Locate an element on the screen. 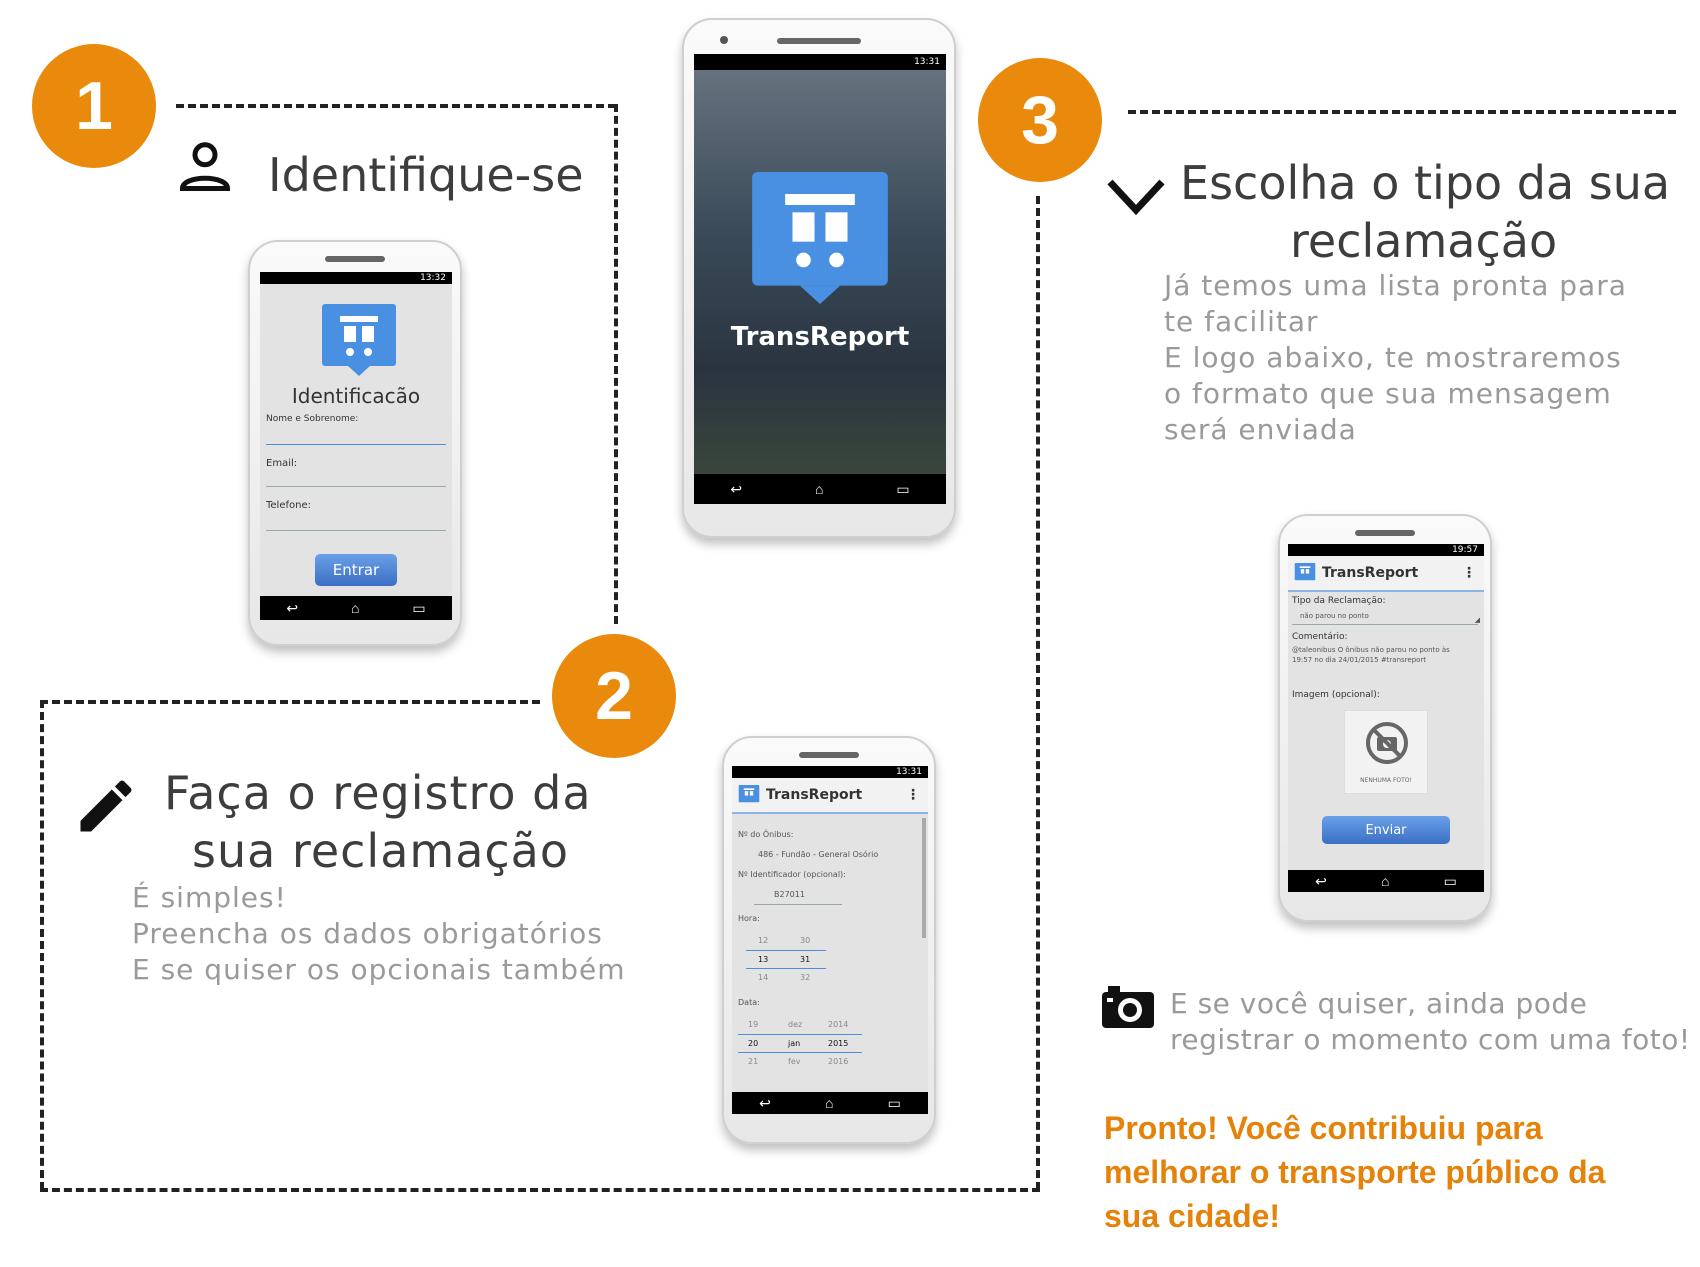 The image size is (1700, 1267). name-input is located at coordinates (356, 444).